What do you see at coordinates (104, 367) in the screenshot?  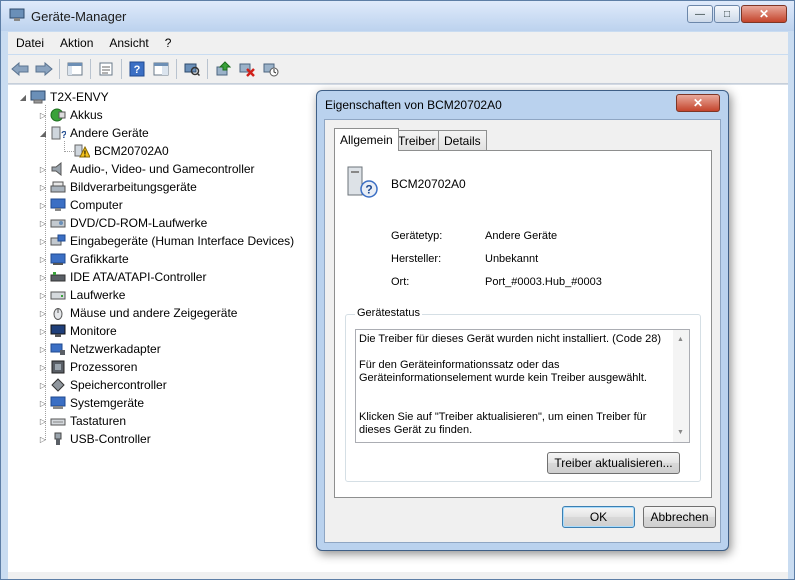 I see `tree-item-label: Prozessoren` at bounding box center [104, 367].